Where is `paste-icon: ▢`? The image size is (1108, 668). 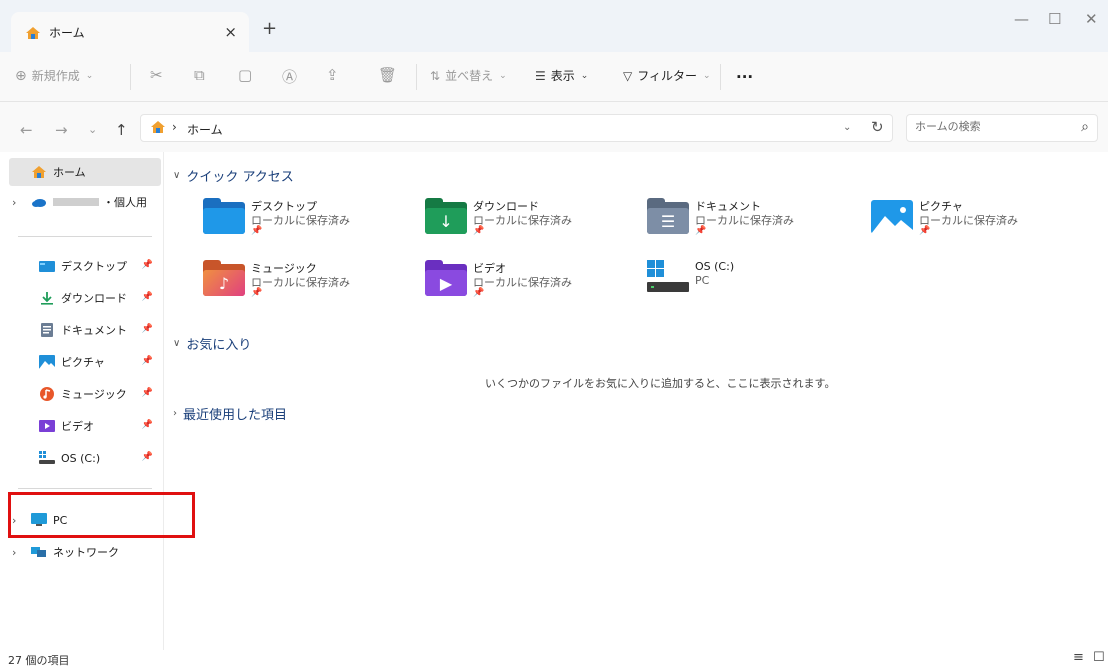
paste-icon: ▢ is located at coordinates (245, 75).